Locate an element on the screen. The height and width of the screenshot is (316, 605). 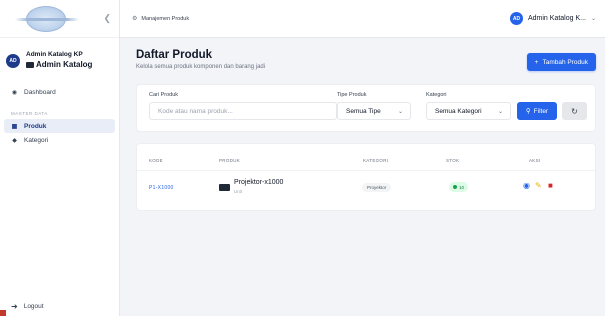
chevron-left-icon: ❮ is located at coordinates (107, 18).